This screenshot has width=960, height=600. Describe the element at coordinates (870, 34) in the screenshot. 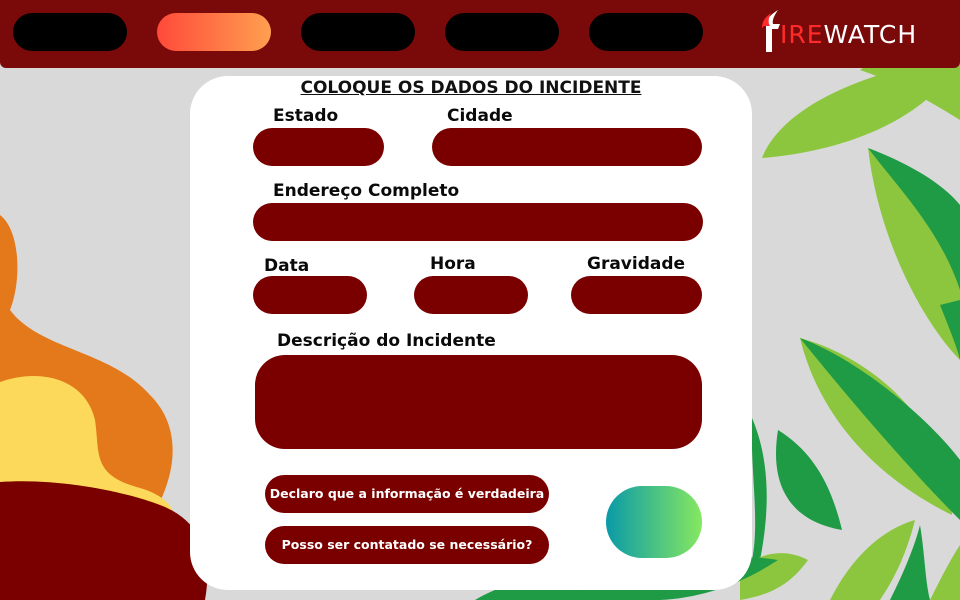

I see `logo-wordmark-rest: WATCH` at that location.